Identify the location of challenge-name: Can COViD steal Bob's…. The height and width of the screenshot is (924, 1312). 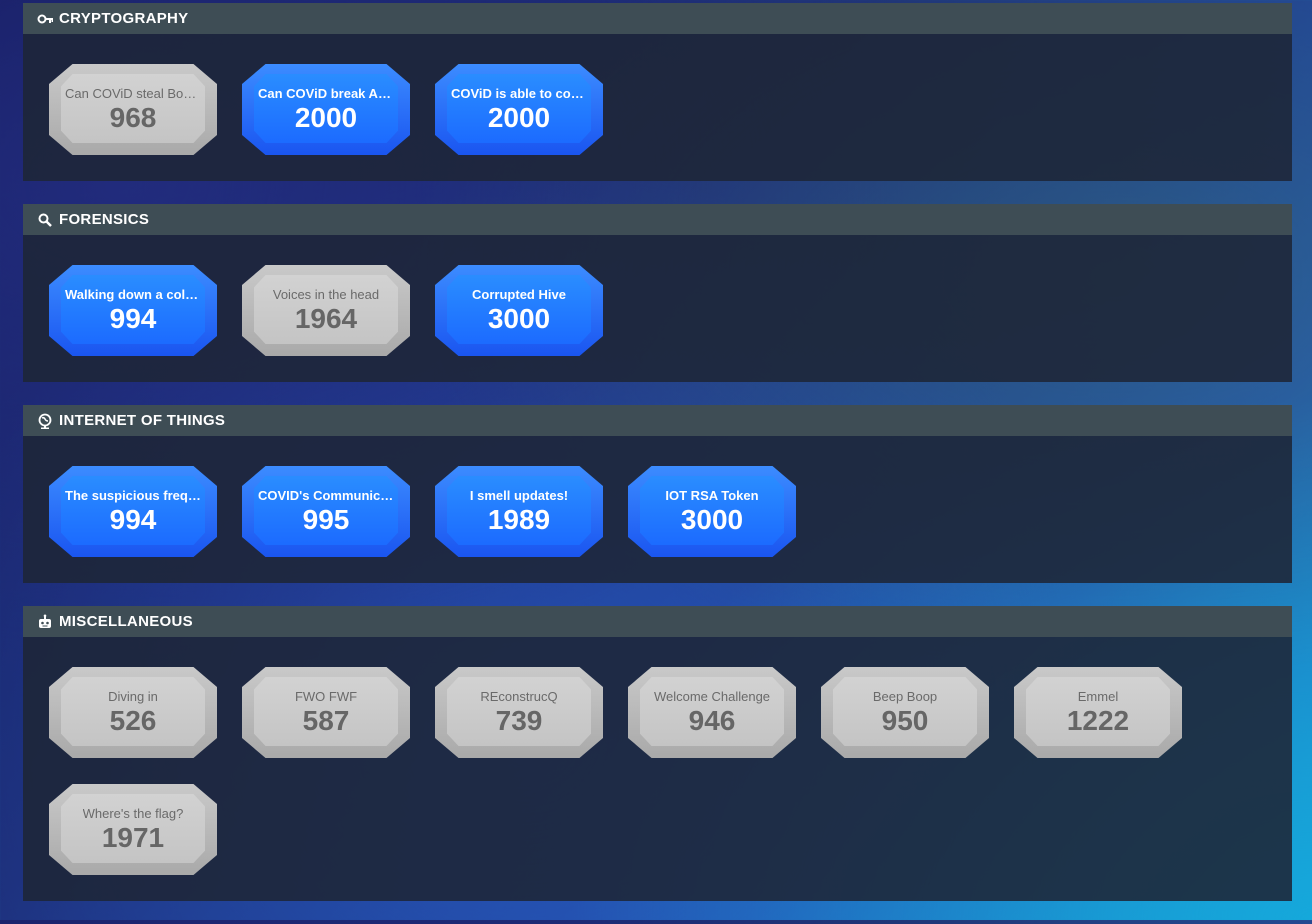
(133, 93).